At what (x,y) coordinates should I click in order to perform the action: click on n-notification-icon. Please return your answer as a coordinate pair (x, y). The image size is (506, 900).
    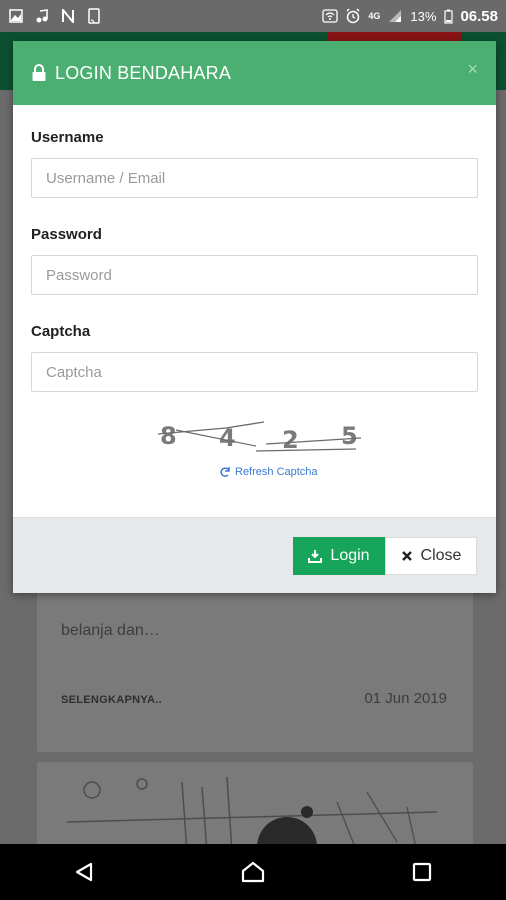
    Looking at the image, I should click on (68, 16).